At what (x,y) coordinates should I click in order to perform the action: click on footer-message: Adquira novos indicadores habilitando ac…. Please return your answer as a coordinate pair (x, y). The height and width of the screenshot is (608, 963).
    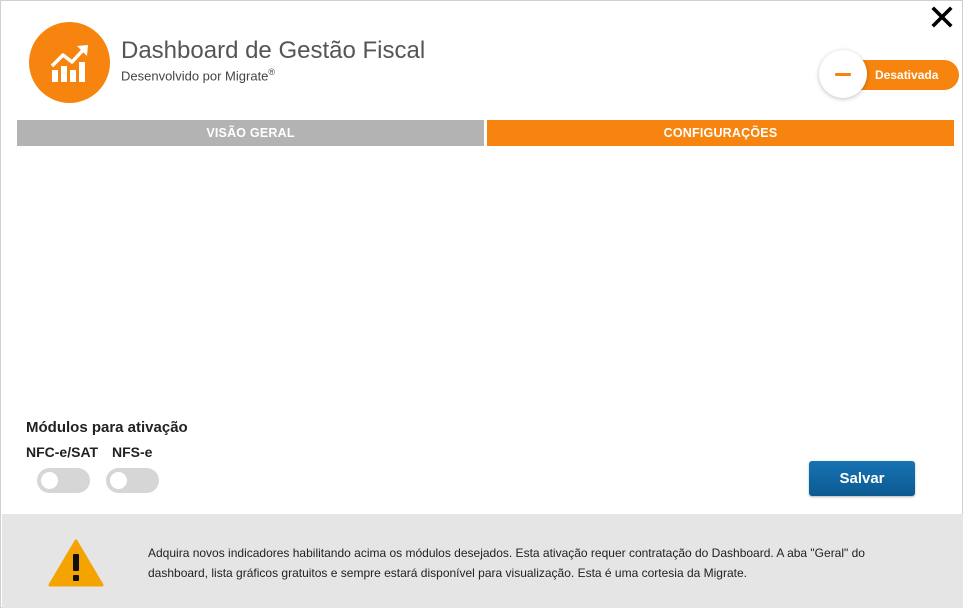
    Looking at the image, I should click on (506, 563).